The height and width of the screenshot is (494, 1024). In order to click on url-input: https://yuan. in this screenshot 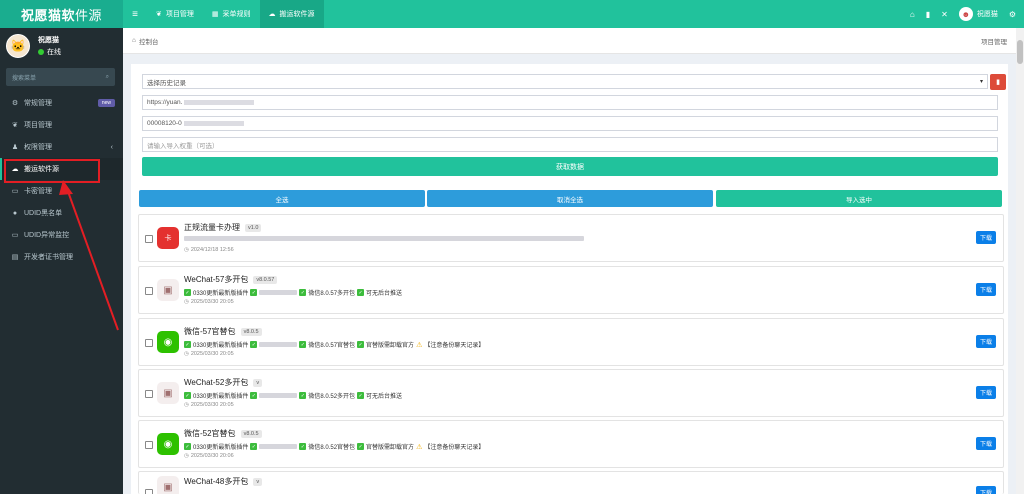, I will do `click(570, 102)`.